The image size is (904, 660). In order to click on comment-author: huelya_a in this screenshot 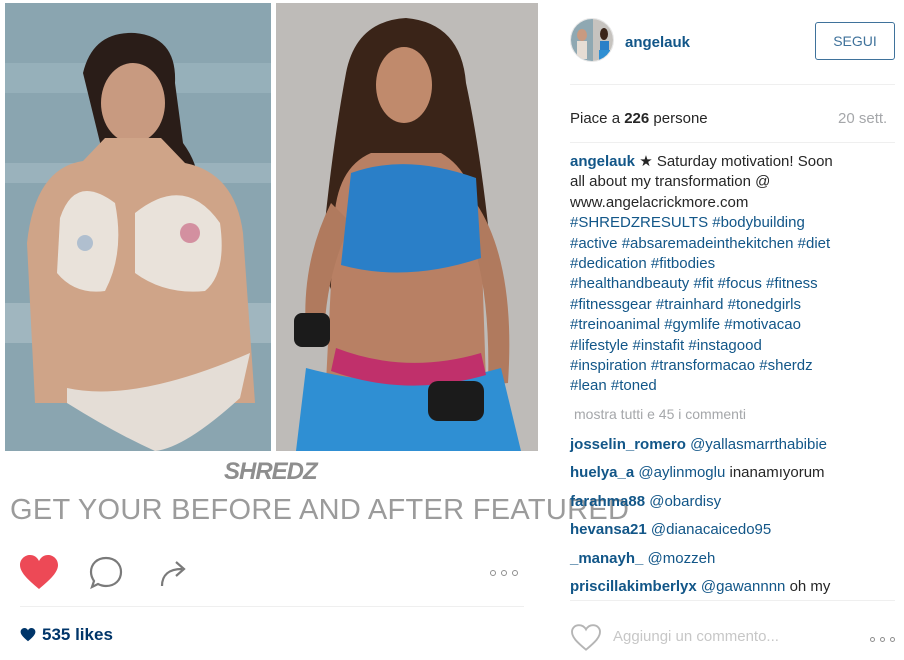, I will do `click(602, 472)`.